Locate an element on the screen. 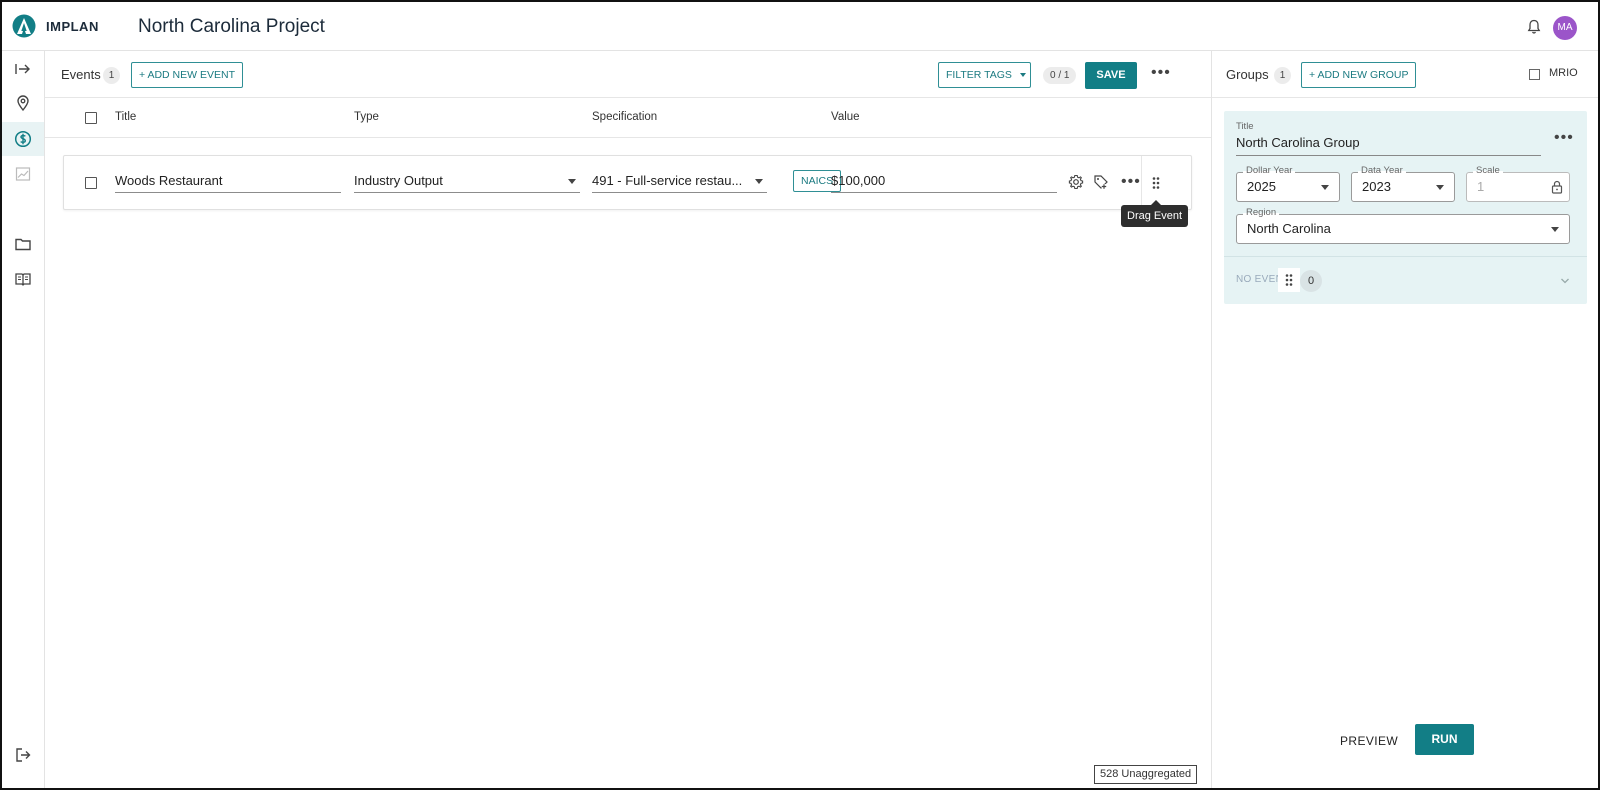 The image size is (1600, 790). column-type: Type is located at coordinates (366, 117).